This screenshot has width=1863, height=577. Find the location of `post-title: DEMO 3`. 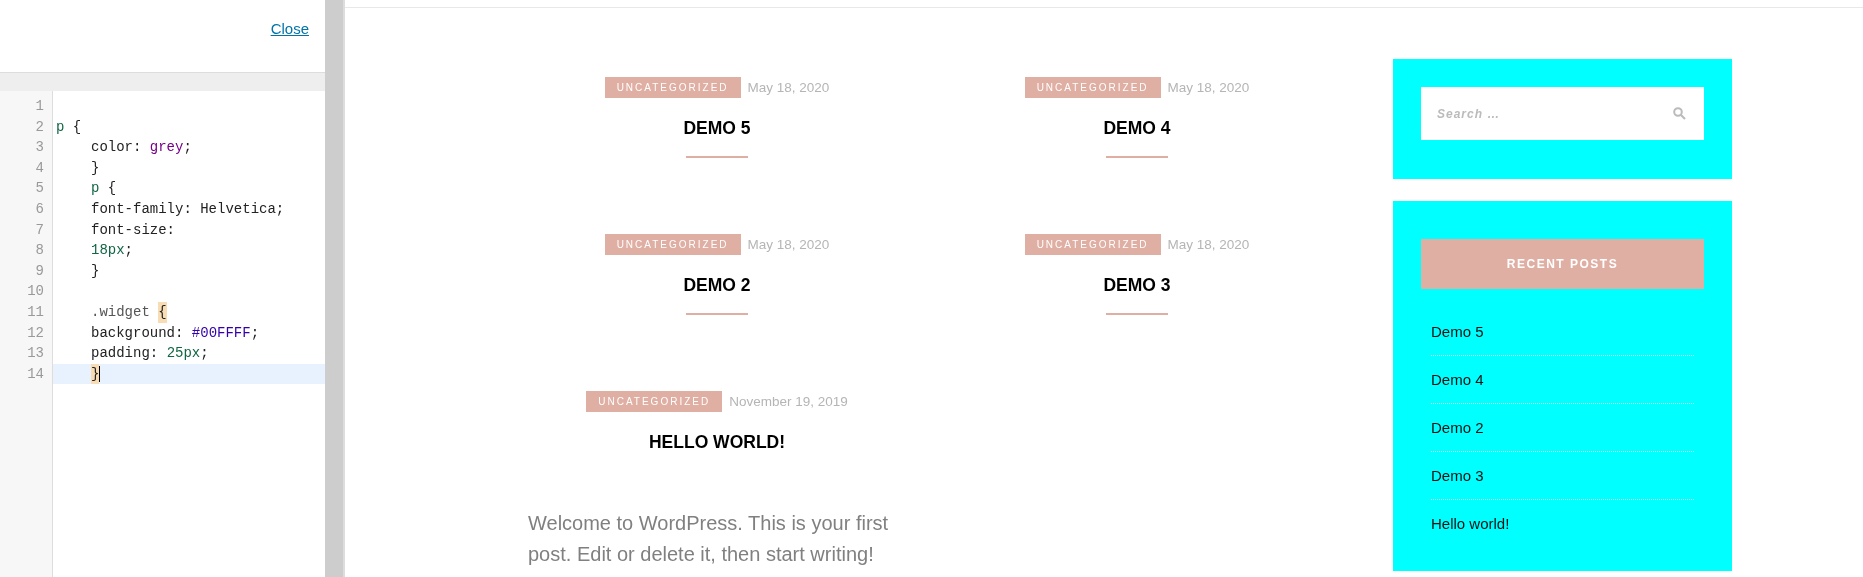

post-title: DEMO 3 is located at coordinates (1137, 285).